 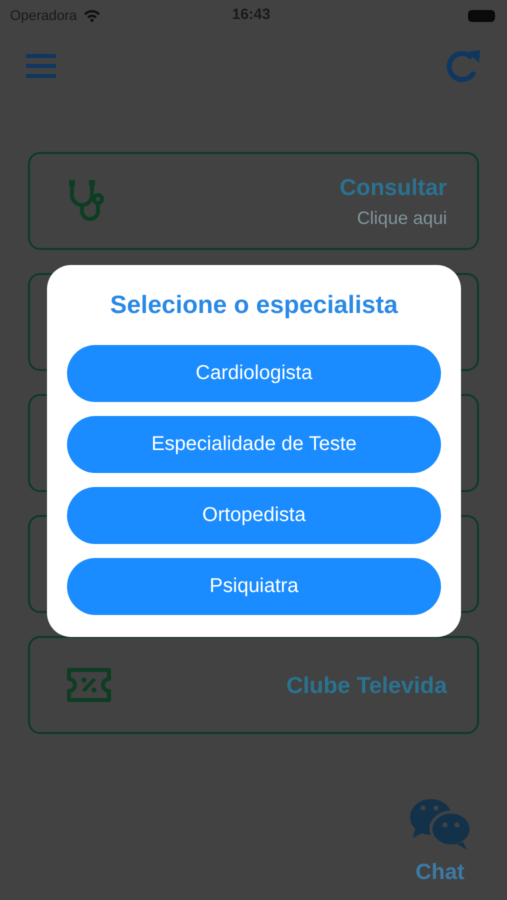 What do you see at coordinates (41, 66) in the screenshot?
I see `menu-icon` at bounding box center [41, 66].